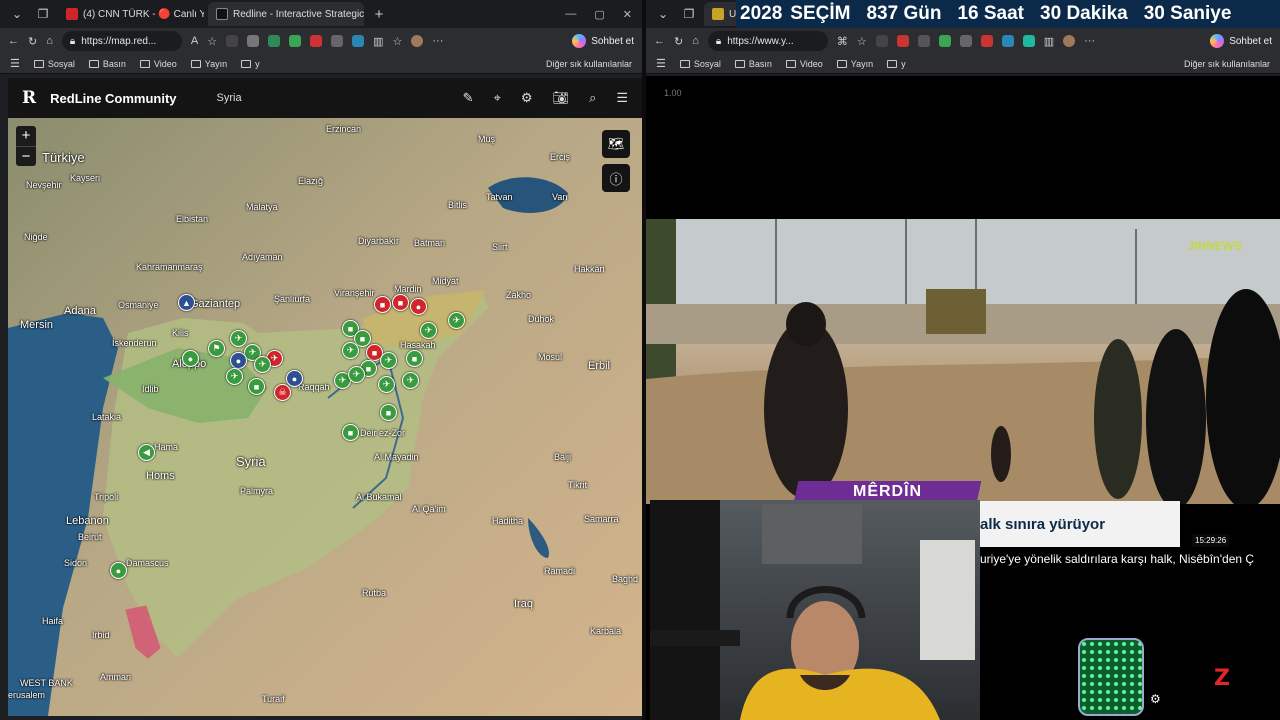 The image size is (1280, 720). Describe the element at coordinates (286, 14) in the screenshot. I see `tab-redline: Redline - Interactive Strategic Map ✕` at that location.